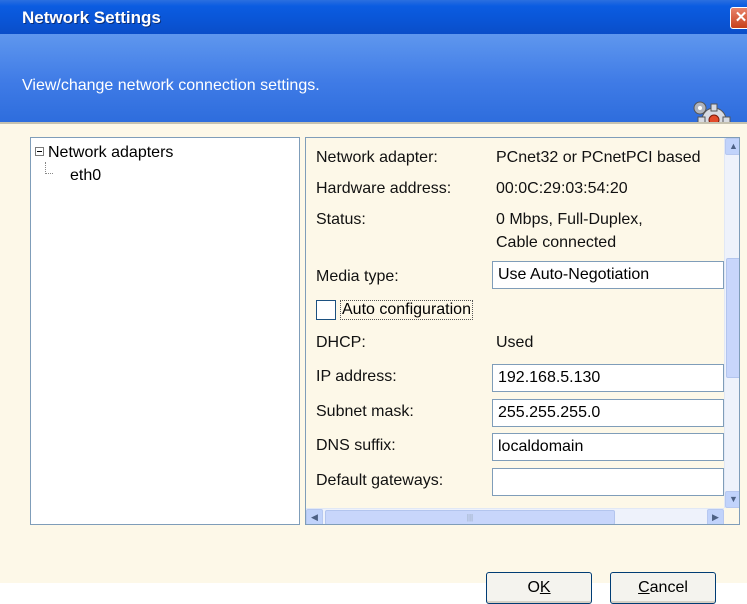  Describe the element at coordinates (608, 482) in the screenshot. I see `default-gateways-field` at that location.